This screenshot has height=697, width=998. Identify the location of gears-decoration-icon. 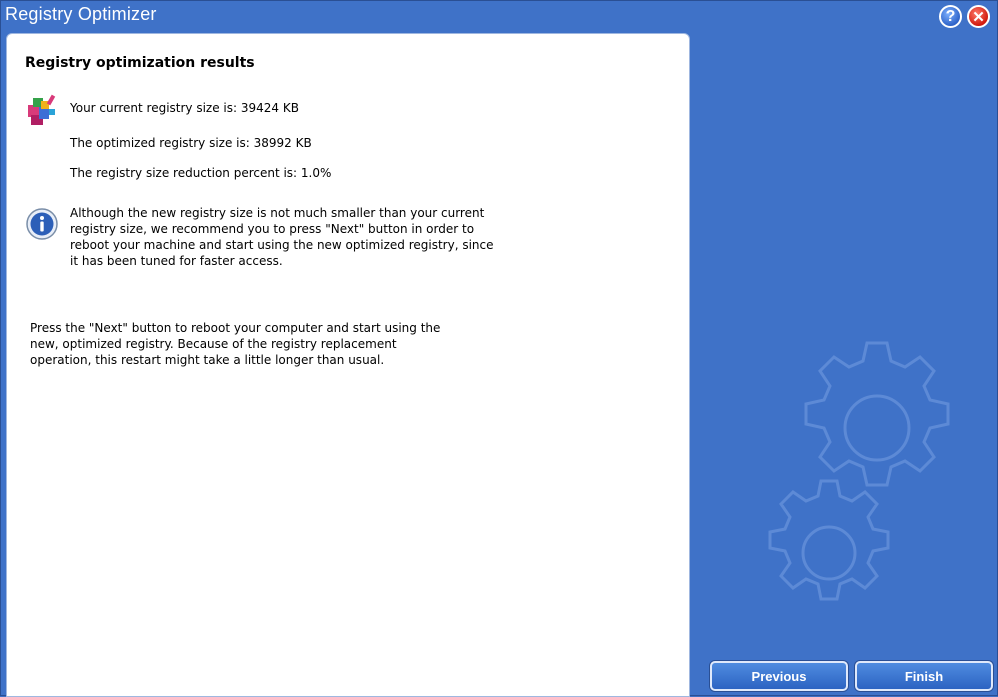
(859, 471).